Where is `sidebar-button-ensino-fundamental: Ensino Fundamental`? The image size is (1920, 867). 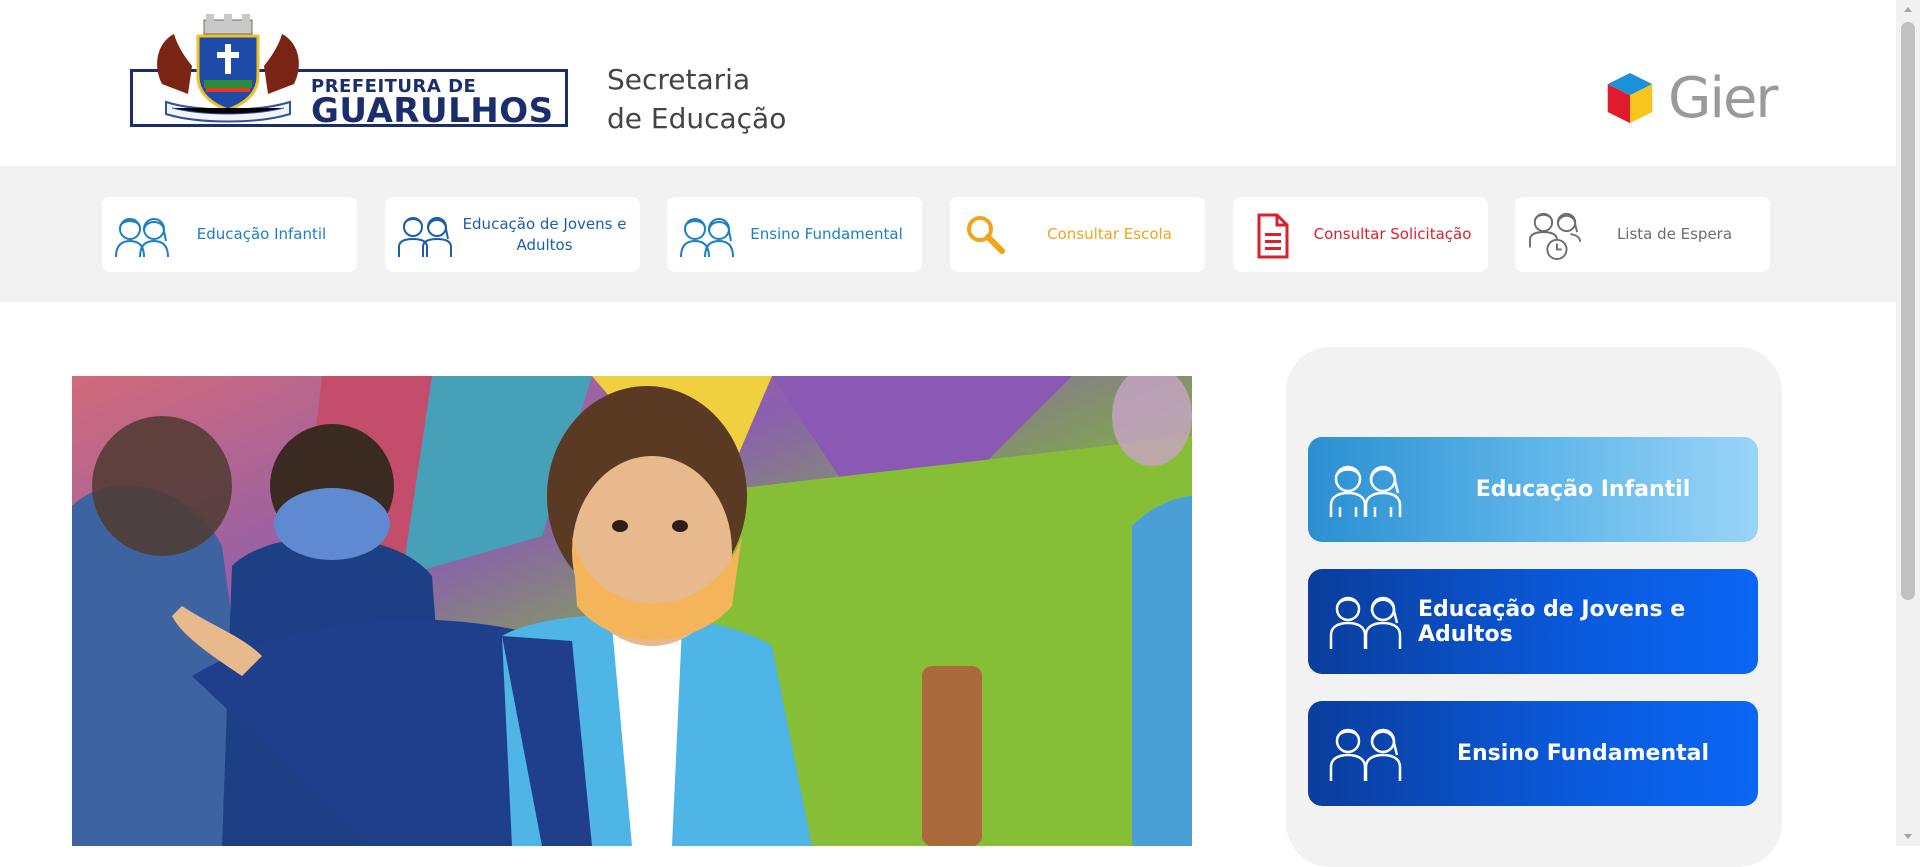
sidebar-button-ensino-fundamental: Ensino Fundamental is located at coordinates (1533, 753).